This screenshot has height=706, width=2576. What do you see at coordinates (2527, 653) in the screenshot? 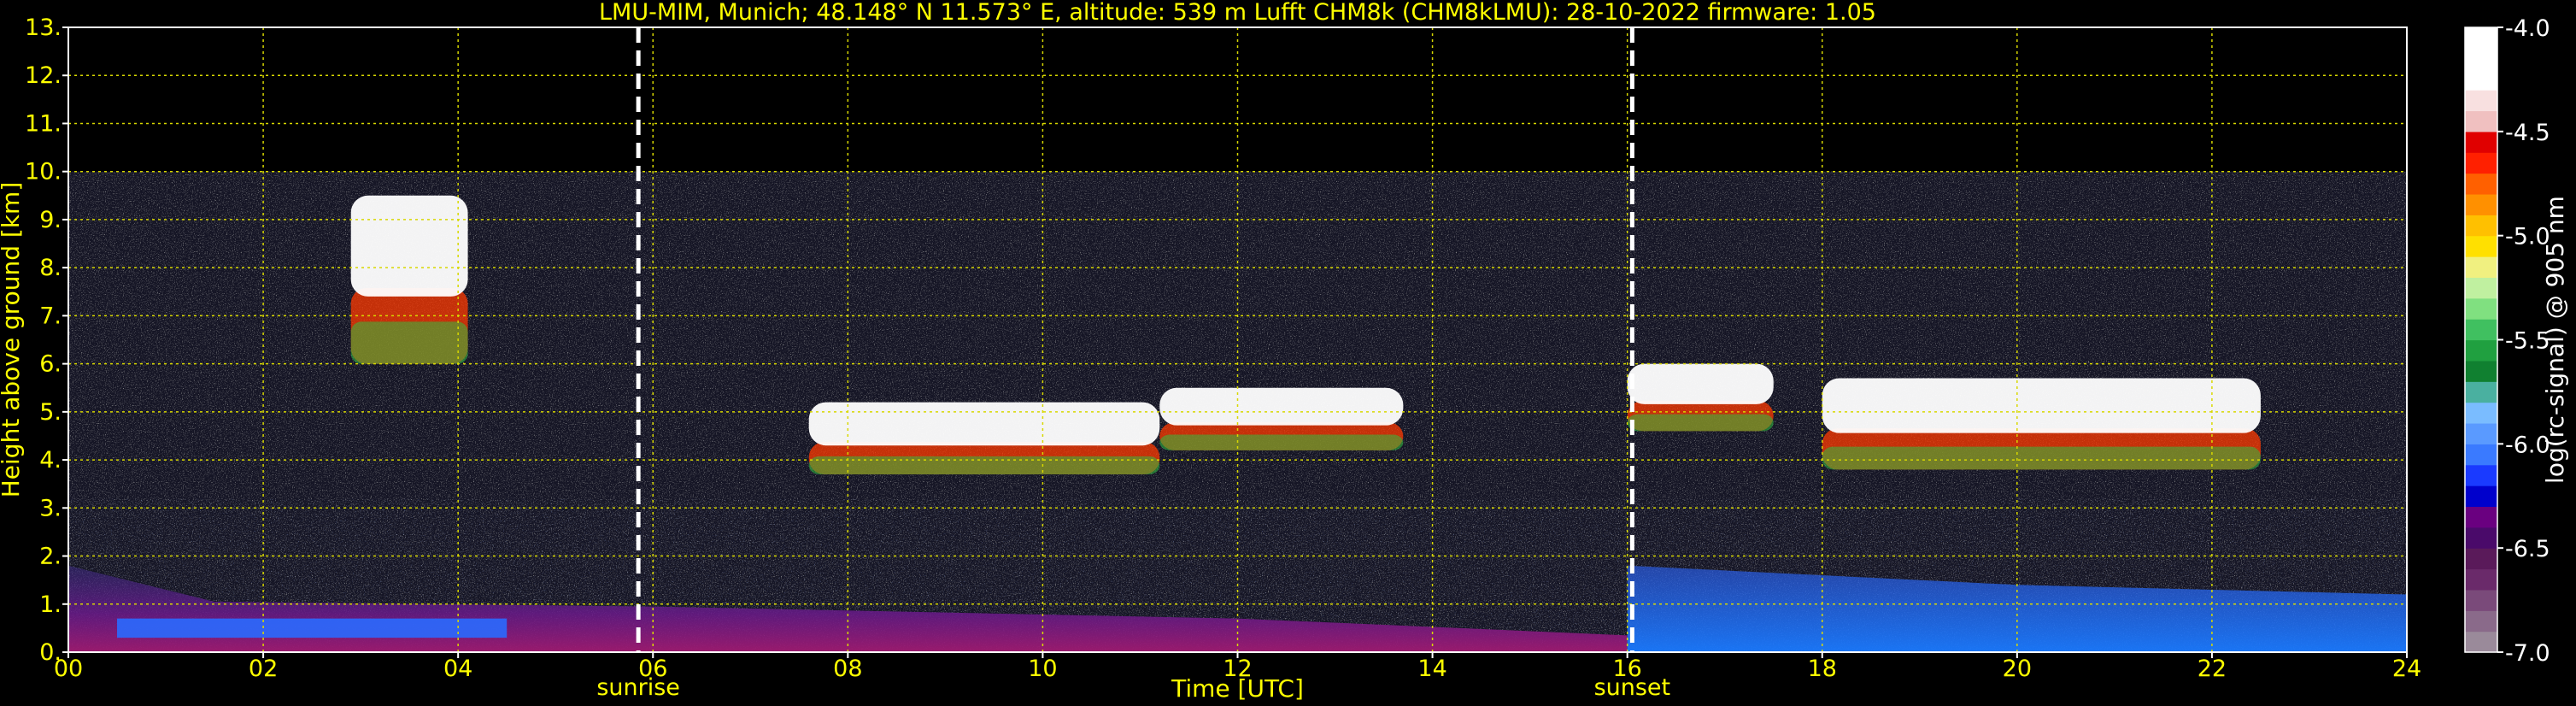
I see `colorbar-tick-label-6: -7.0` at bounding box center [2527, 653].